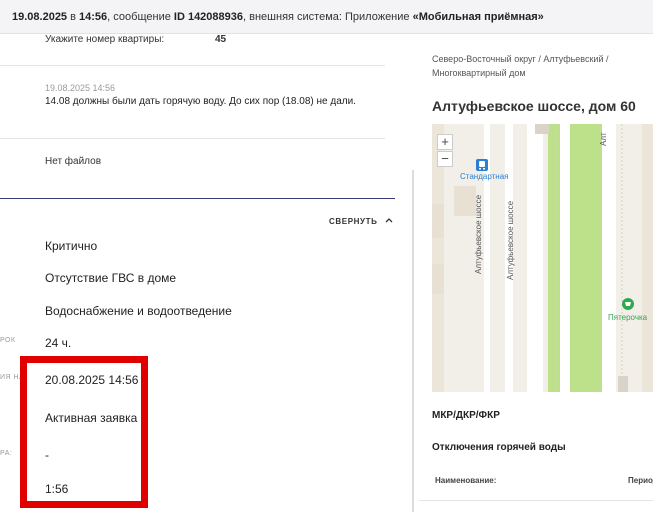  I want to click on zoom-out-button: −, so click(445, 159).